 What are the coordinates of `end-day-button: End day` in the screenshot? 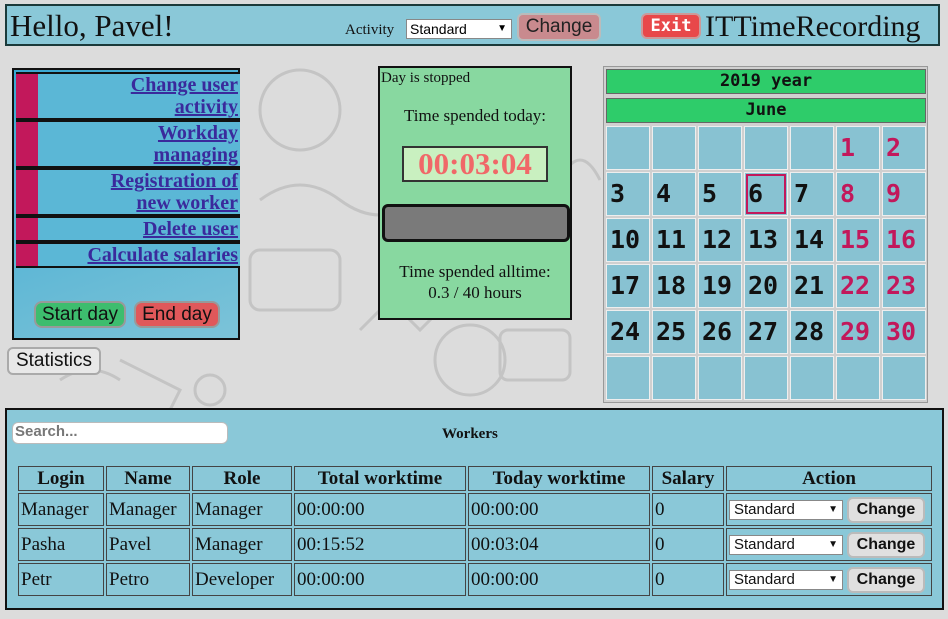 It's located at (177, 314).